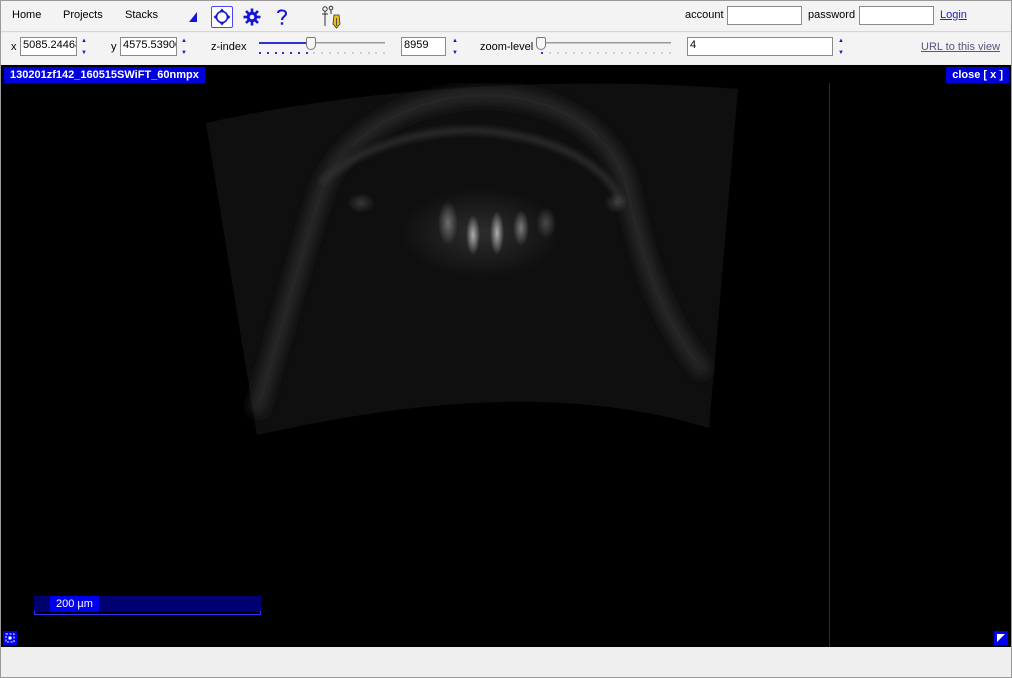 The width and height of the screenshot is (1012, 678). Describe the element at coordinates (147, 605) in the screenshot. I see `scale-bar: 200 µm` at that location.